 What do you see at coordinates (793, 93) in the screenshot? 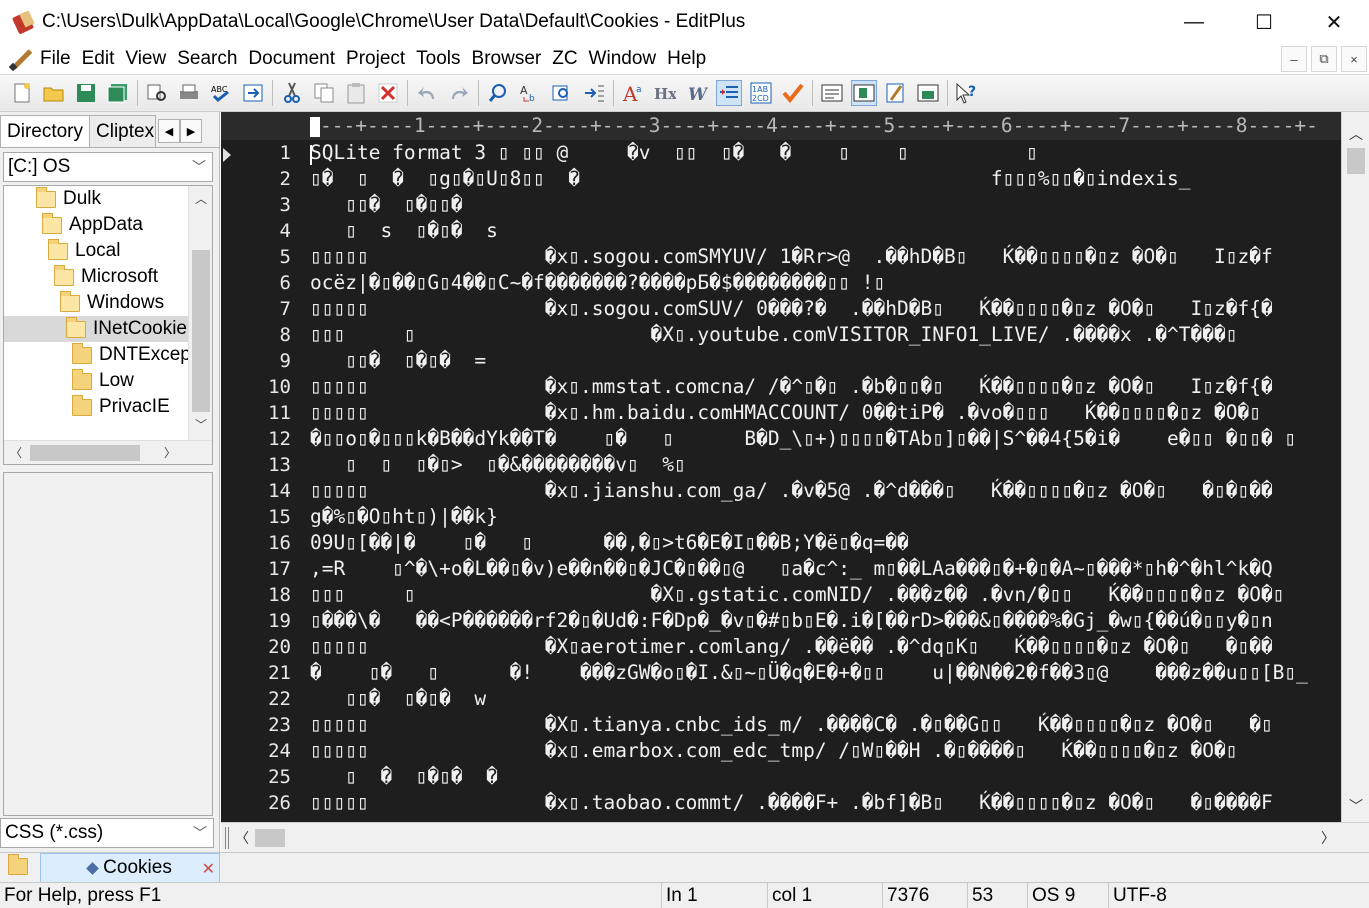
I see `check-icon` at bounding box center [793, 93].